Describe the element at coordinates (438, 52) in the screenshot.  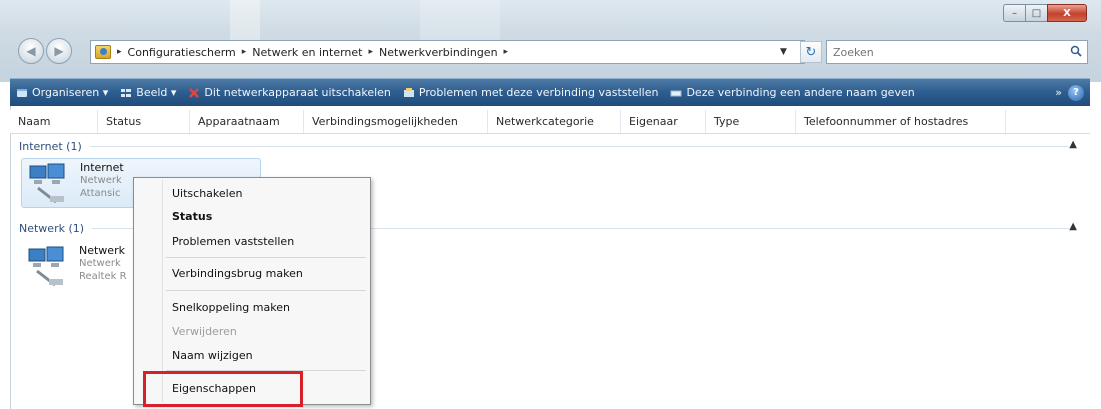
I see `breadcrumb-netwerkverbindingen: Netwerkverbindingen` at that location.